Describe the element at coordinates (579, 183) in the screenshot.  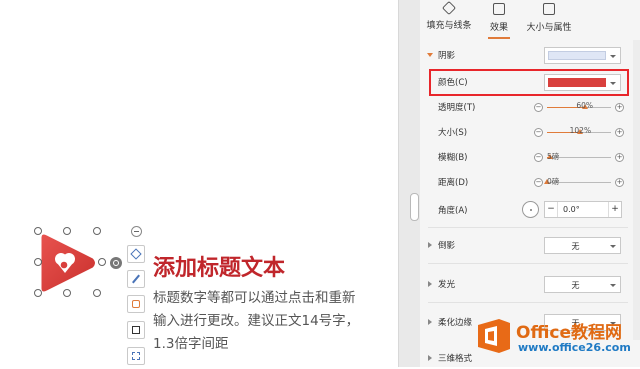
I see `distance-slider: − 0磅 +` at that location.